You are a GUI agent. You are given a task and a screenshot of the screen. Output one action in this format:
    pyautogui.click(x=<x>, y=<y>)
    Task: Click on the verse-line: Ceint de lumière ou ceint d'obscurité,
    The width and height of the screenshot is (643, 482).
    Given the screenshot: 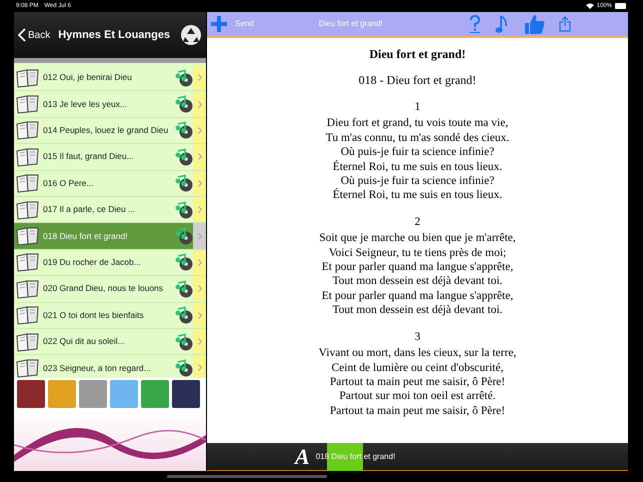 What is the action you would take?
    pyautogui.click(x=418, y=367)
    